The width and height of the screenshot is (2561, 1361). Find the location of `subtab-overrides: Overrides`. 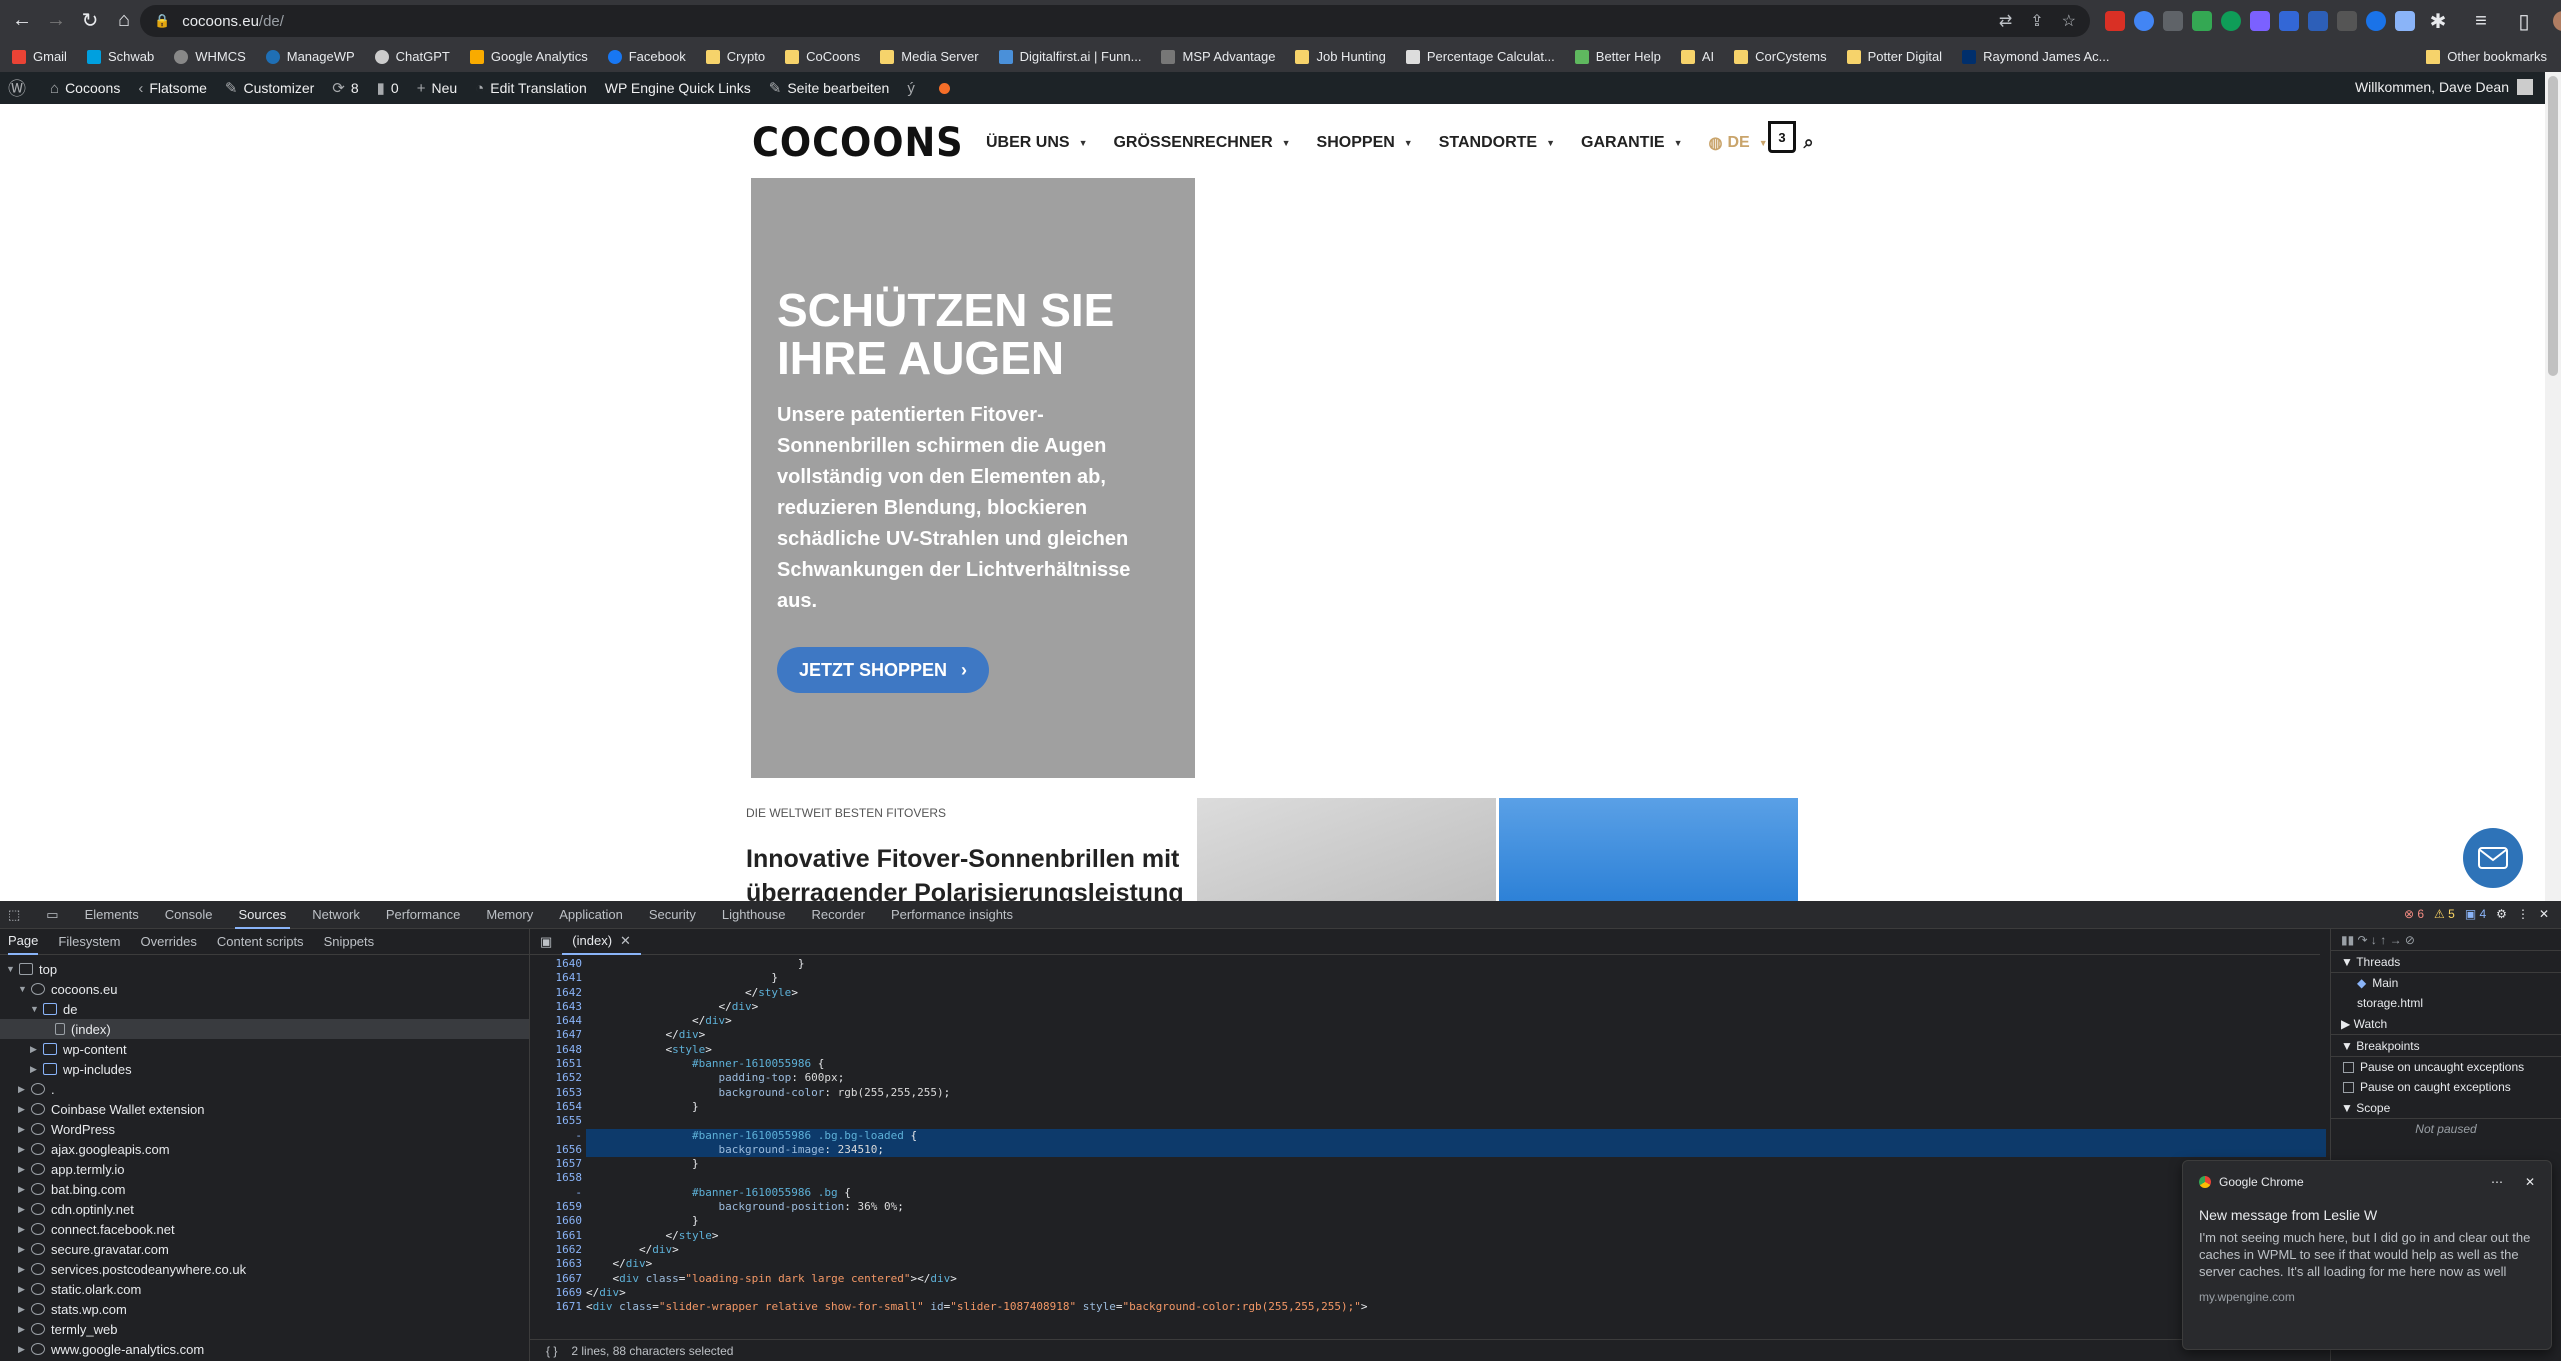

subtab-overrides: Overrides is located at coordinates (169, 941).